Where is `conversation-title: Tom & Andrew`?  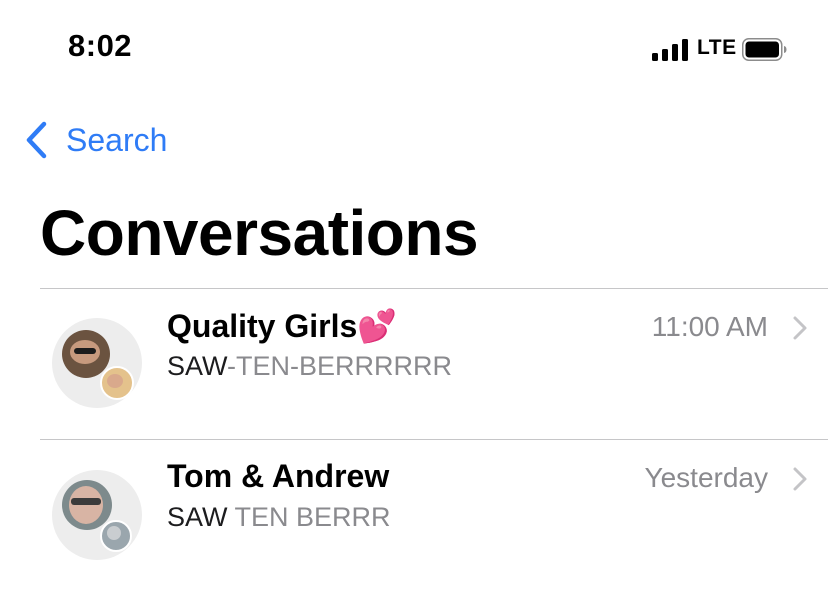 conversation-title: Tom & Andrew is located at coordinates (278, 476).